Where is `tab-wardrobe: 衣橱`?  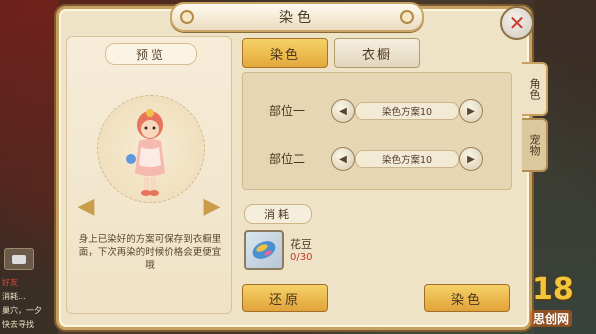
tab-wardrobe: 衣橱 is located at coordinates (377, 53).